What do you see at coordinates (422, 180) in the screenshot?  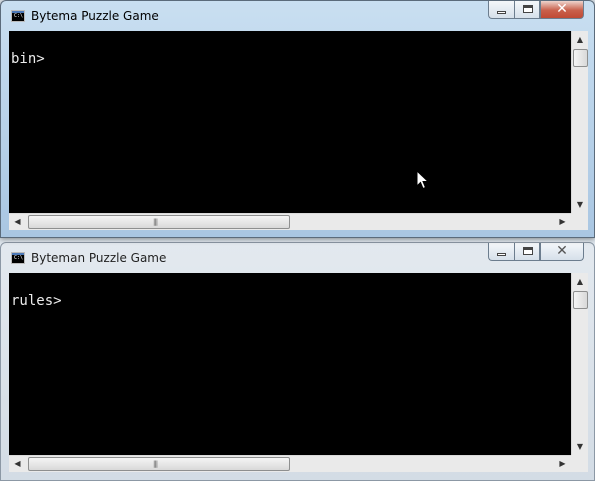 I see `mouse-pointer-icon` at bounding box center [422, 180].